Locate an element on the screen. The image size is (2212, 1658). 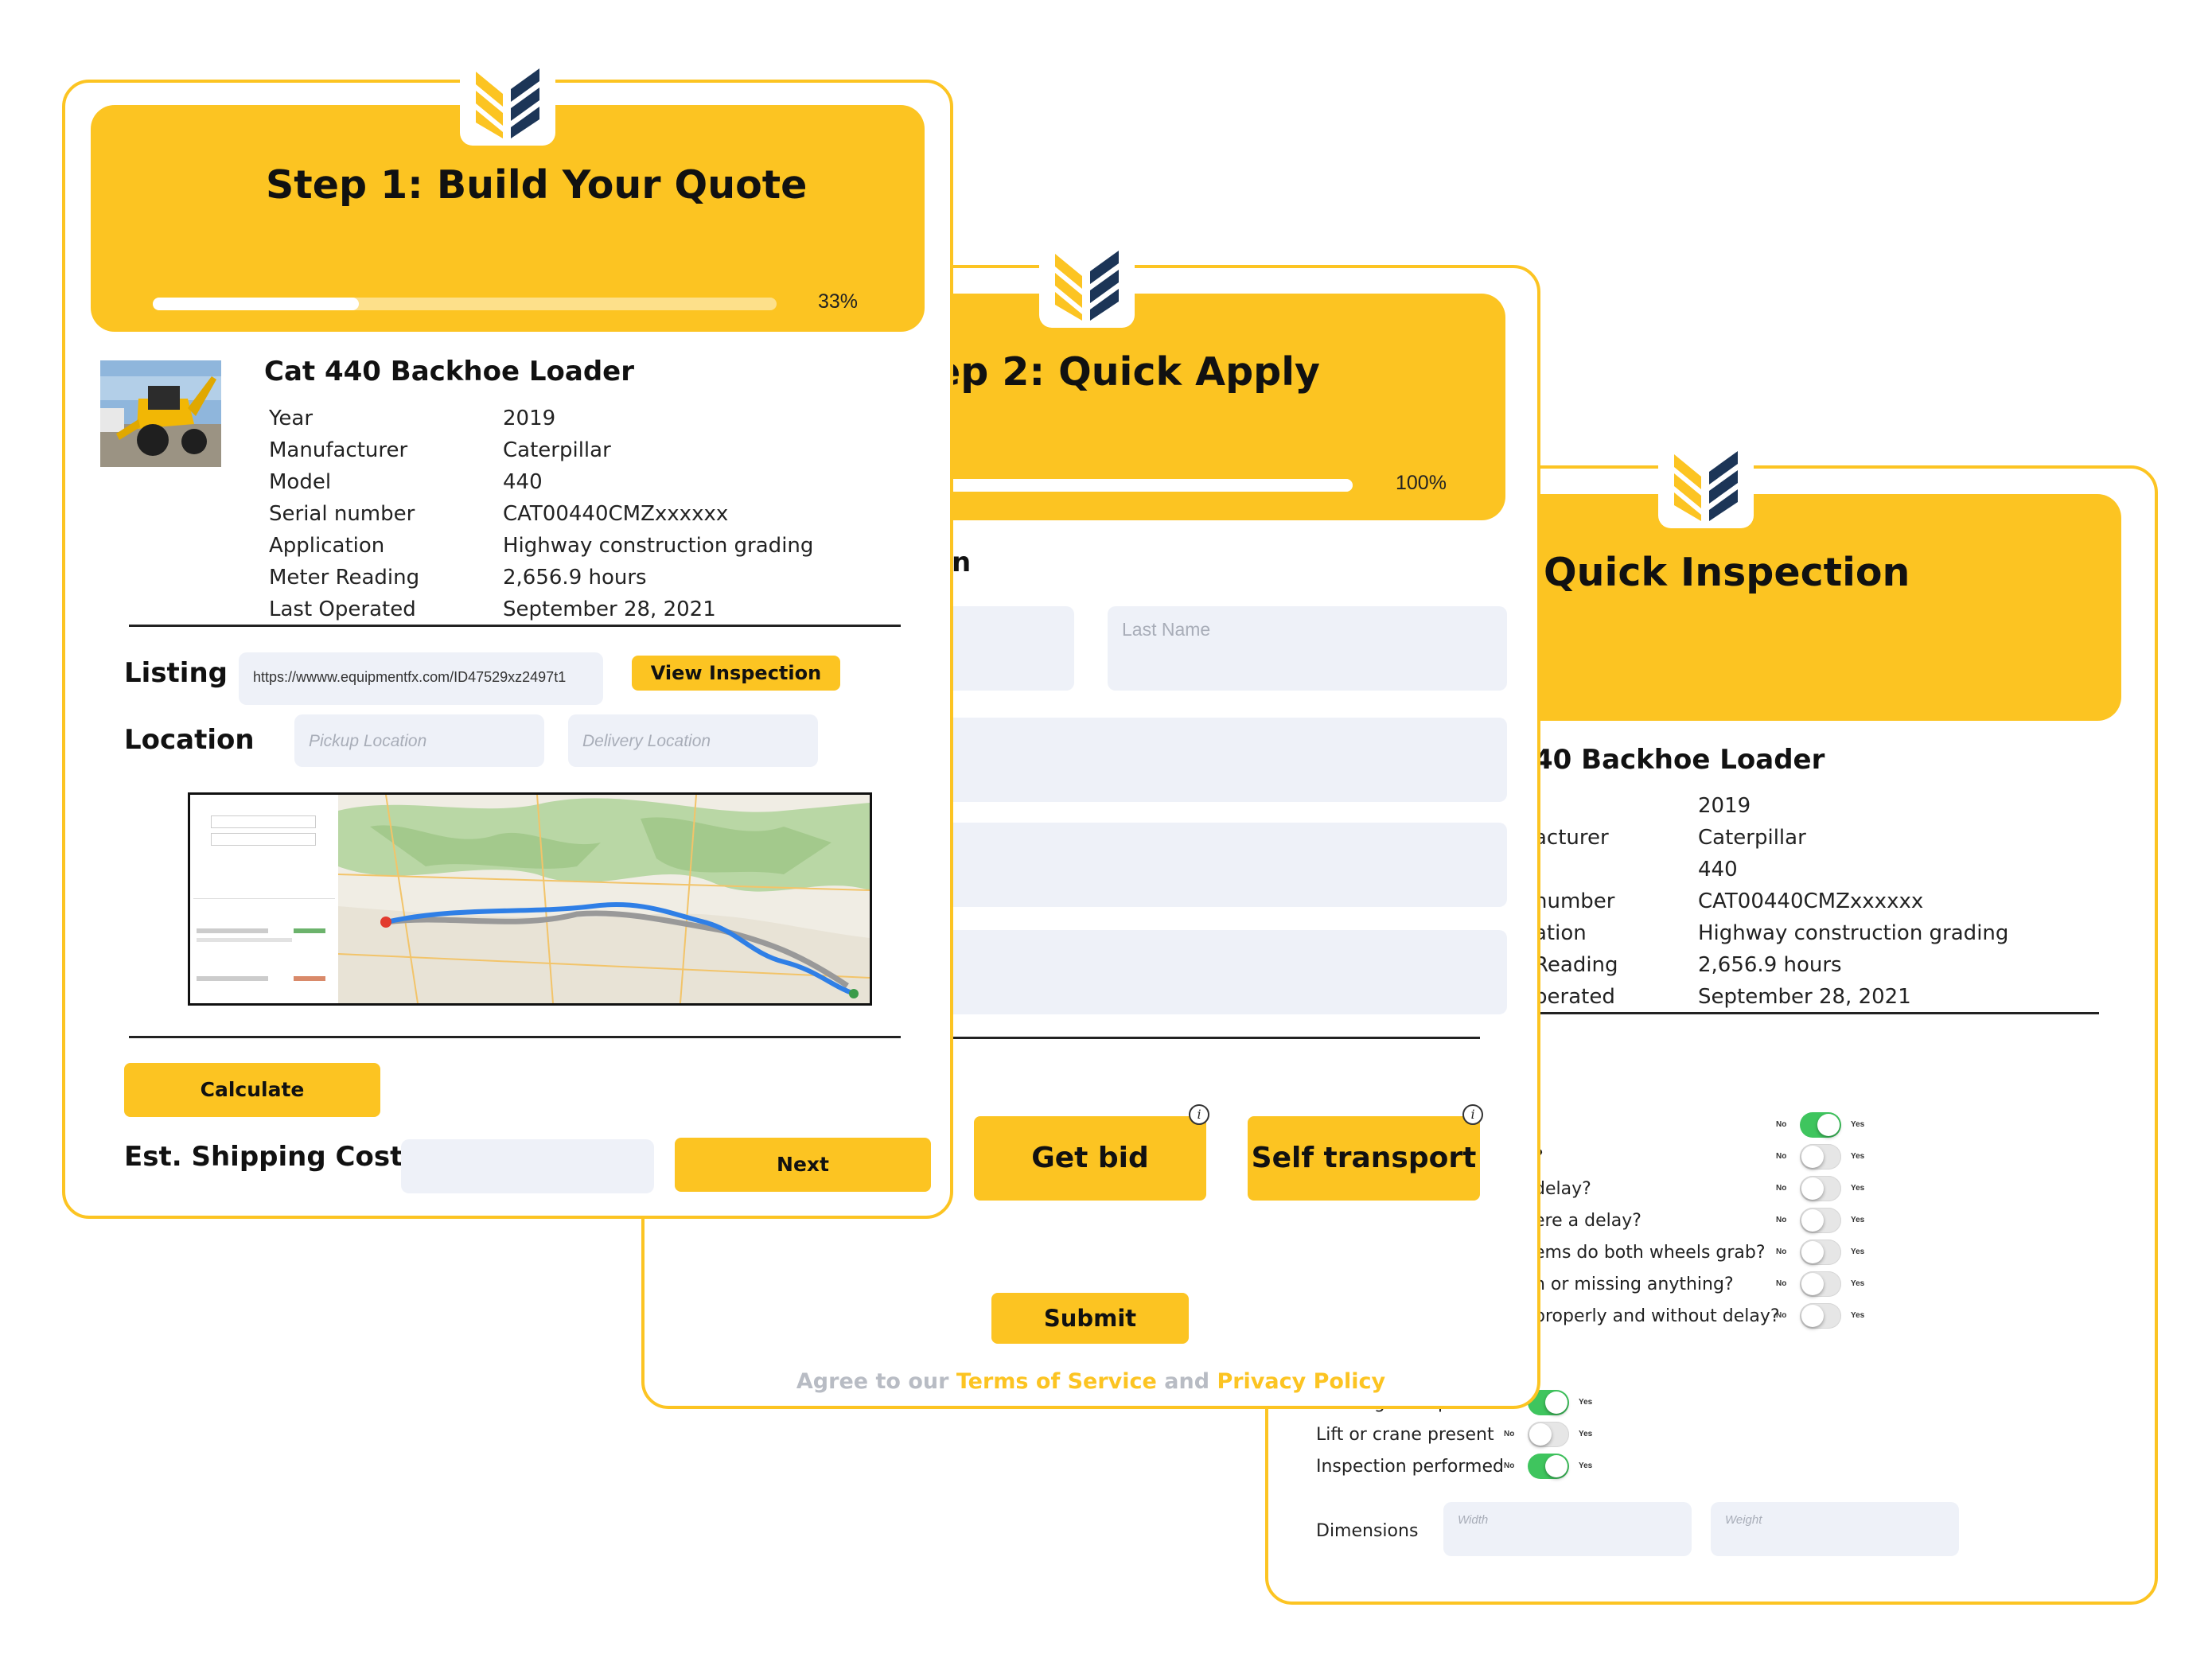
question-label: Lift or crane present is located at coordinates (1405, 1435).